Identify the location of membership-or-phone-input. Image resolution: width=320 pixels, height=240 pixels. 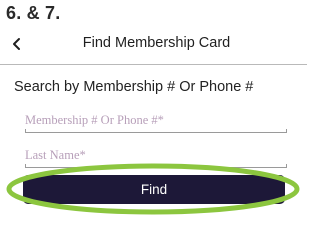
(156, 122).